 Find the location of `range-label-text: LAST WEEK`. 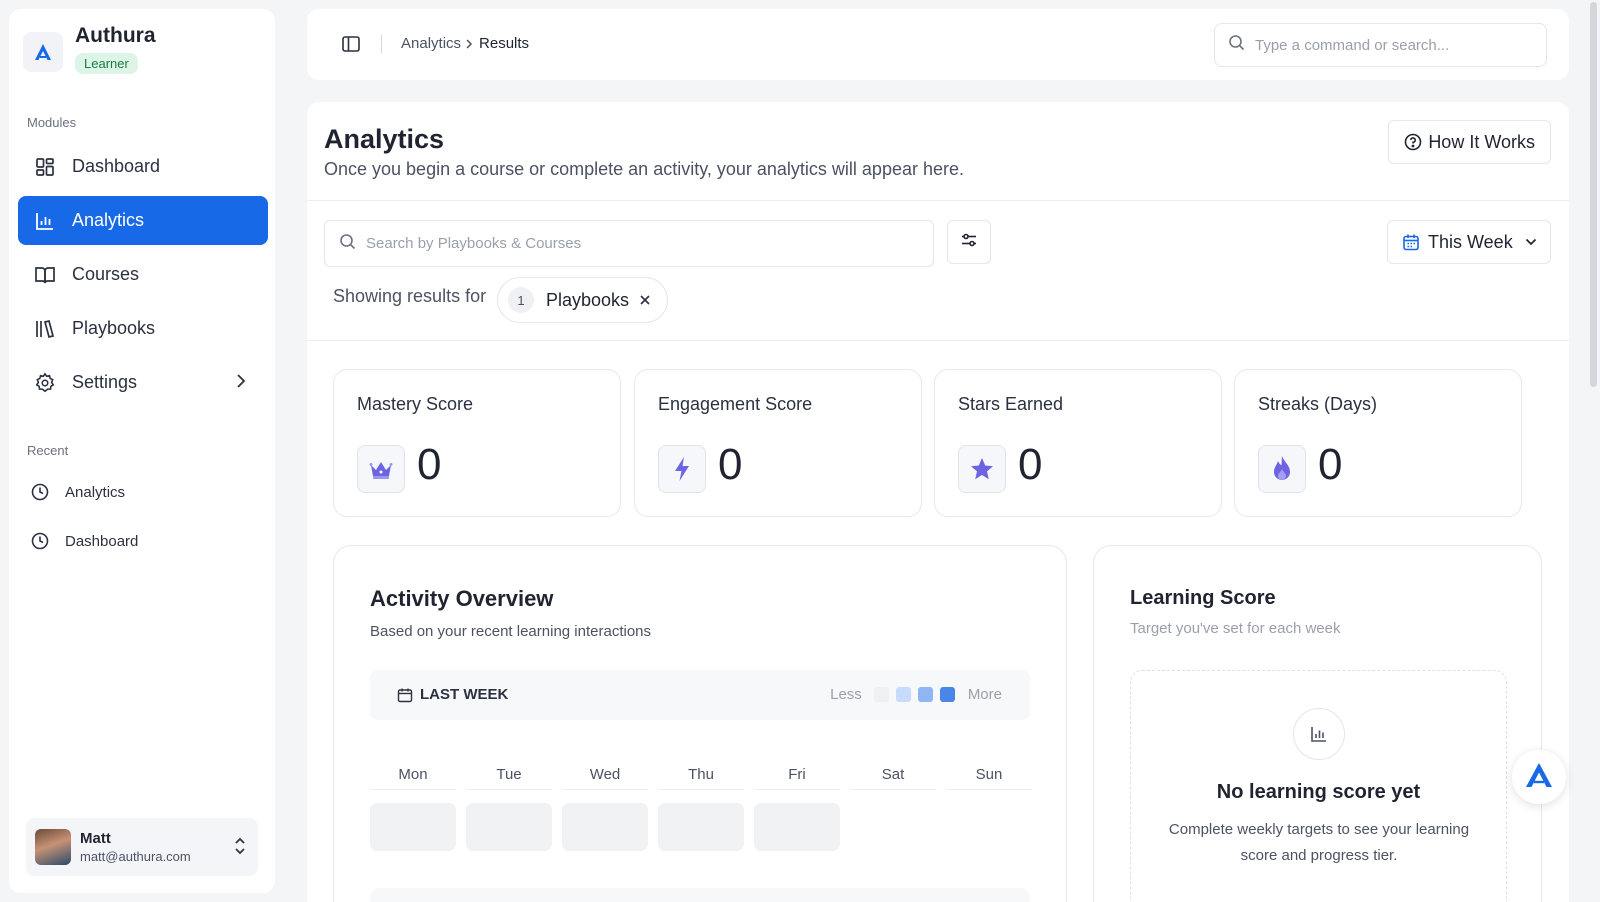

range-label-text: LAST WEEK is located at coordinates (464, 694).